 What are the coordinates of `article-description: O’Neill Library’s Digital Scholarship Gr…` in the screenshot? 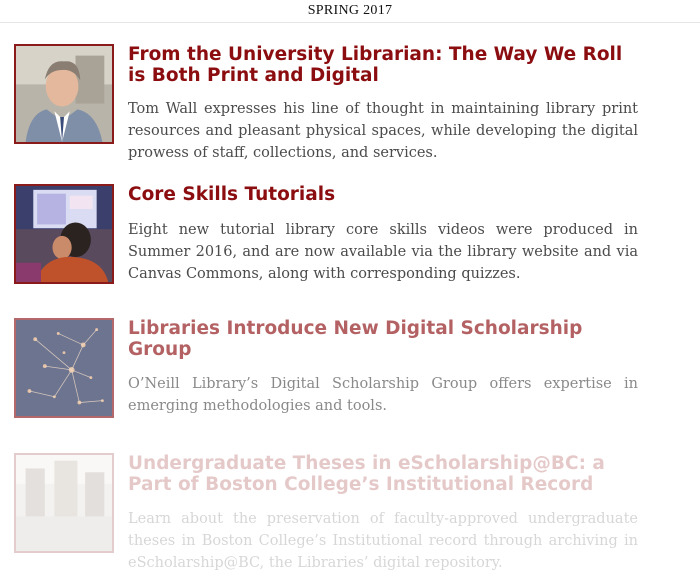 It's located at (383, 395).